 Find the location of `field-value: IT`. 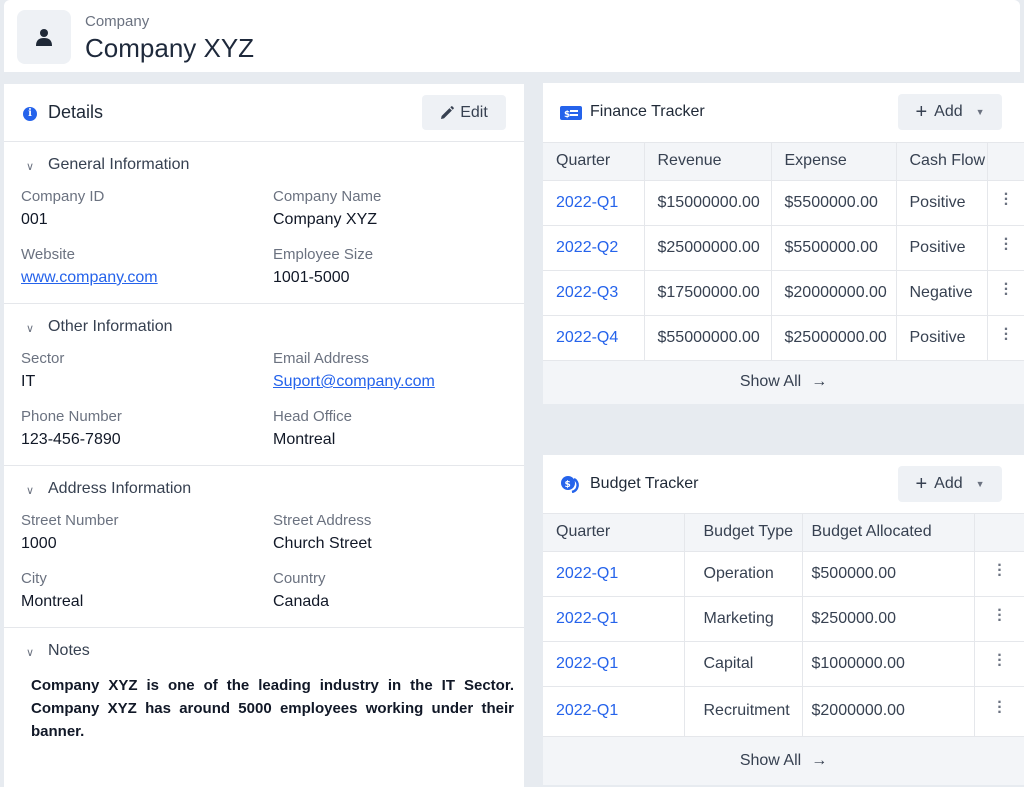

field-value: IT is located at coordinates (28, 381).